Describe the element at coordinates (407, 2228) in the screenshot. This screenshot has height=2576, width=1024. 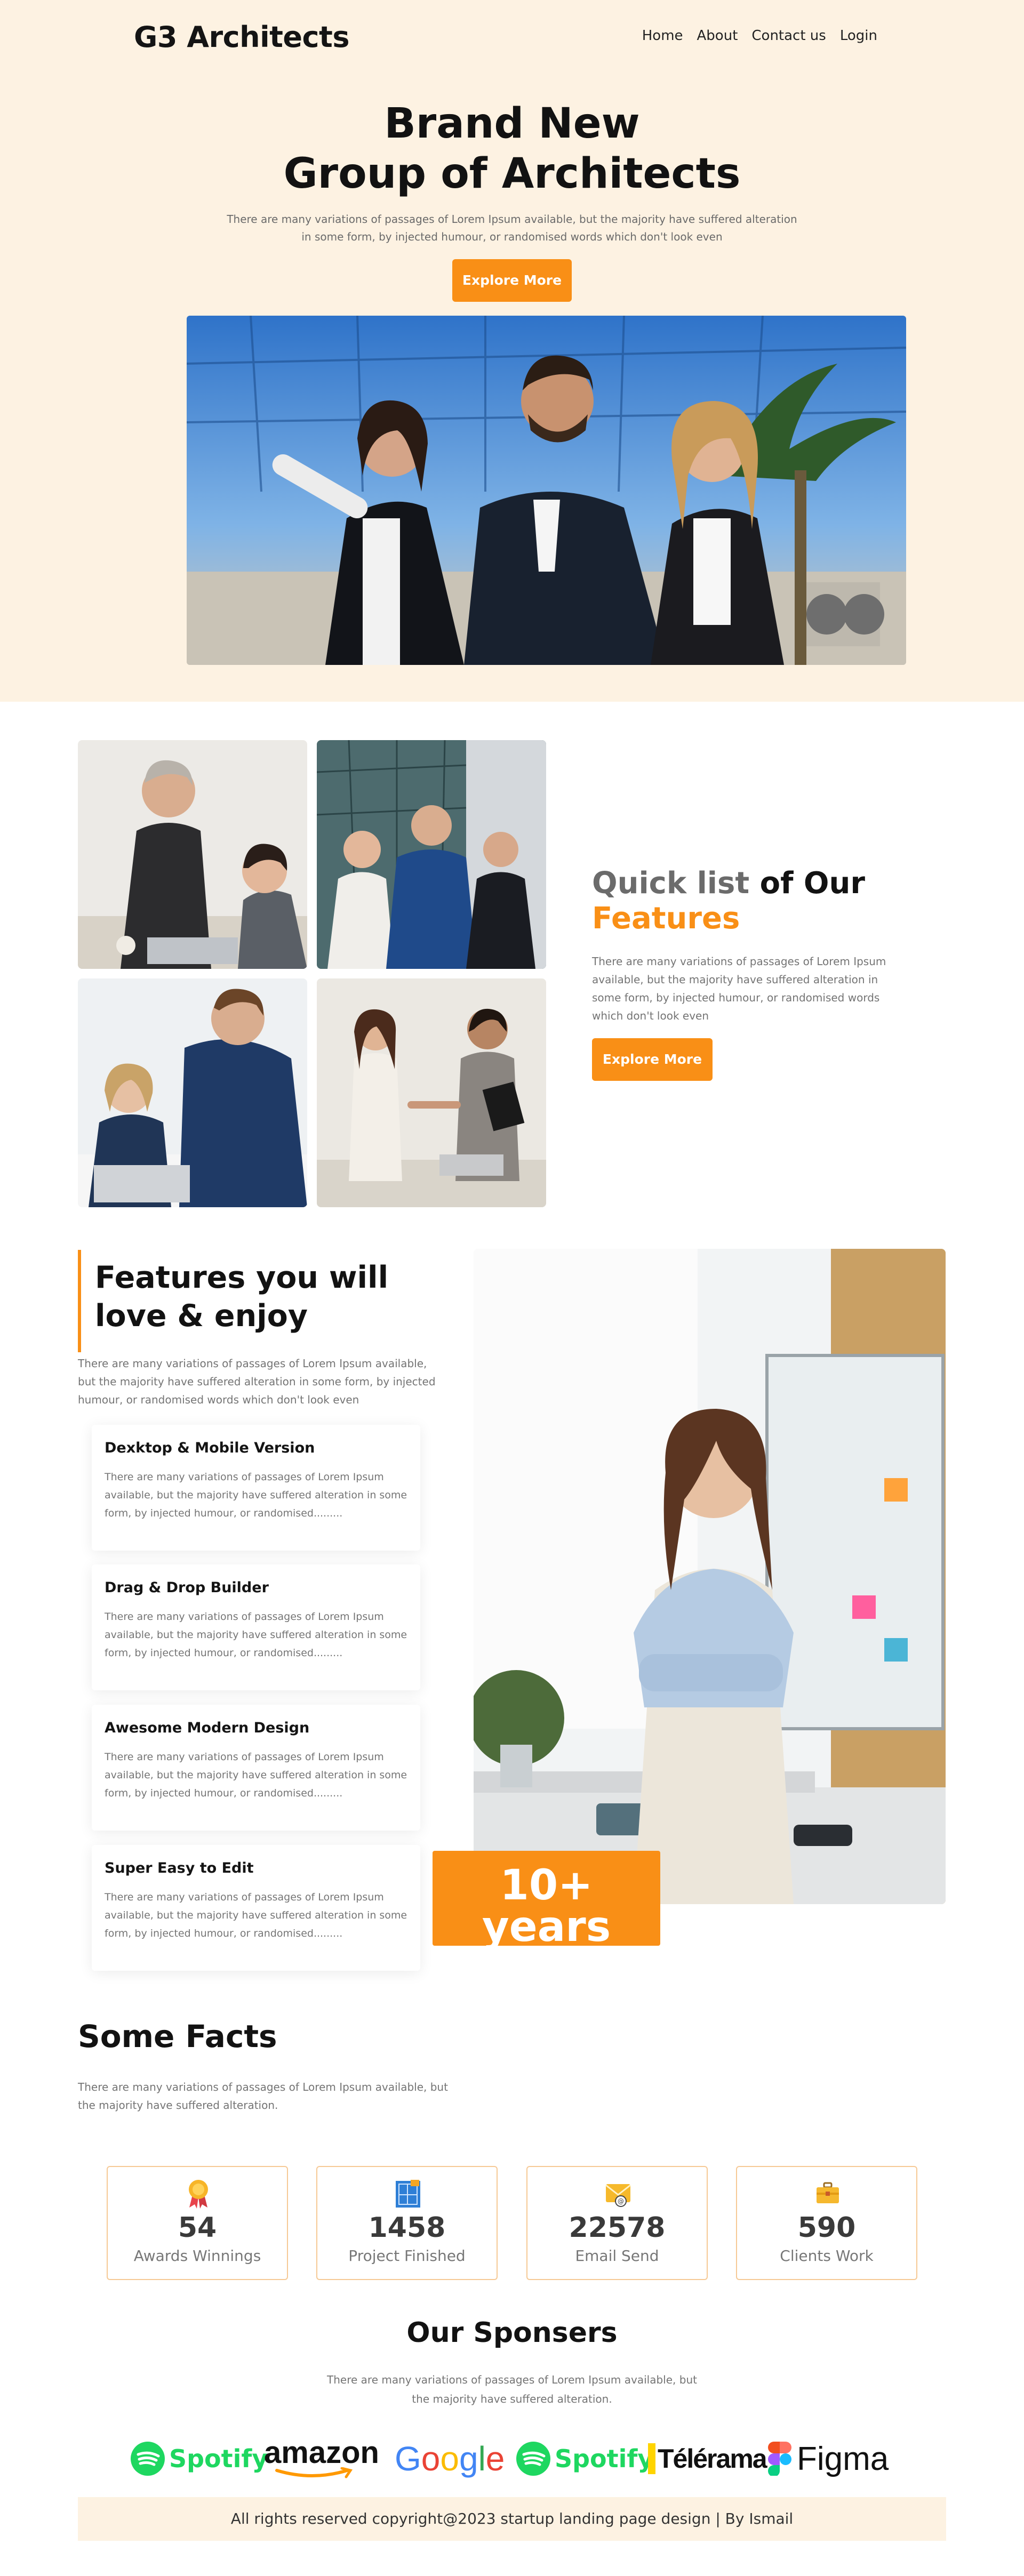
I see `stat-value: 1458` at that location.